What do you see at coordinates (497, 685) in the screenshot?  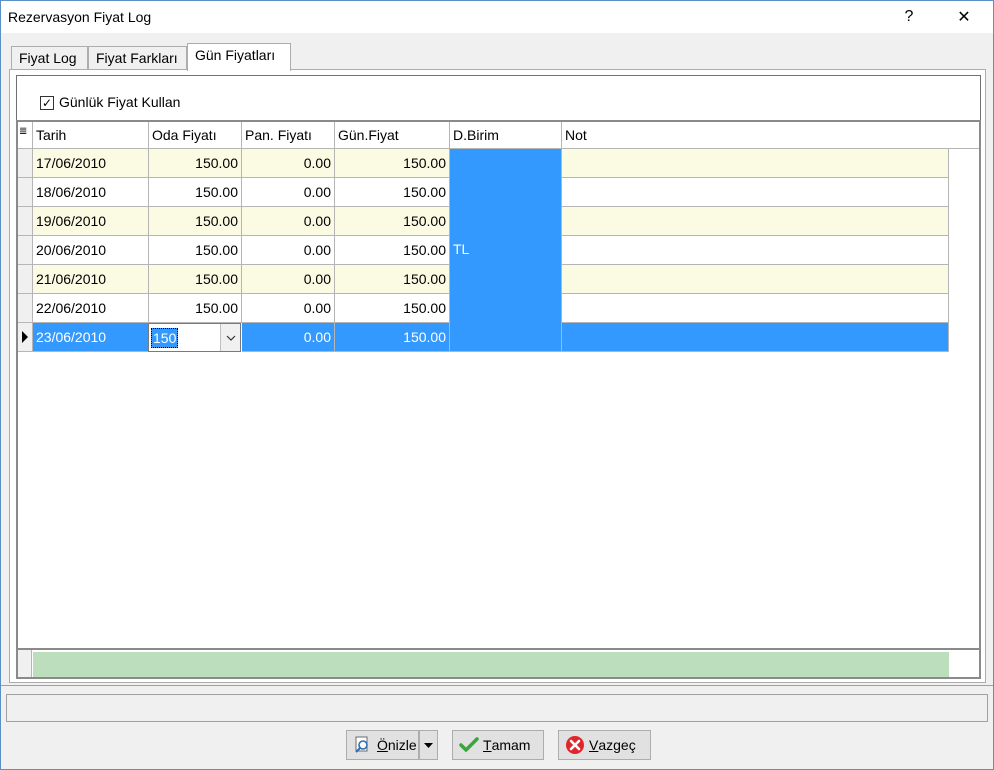 I see `separator` at bounding box center [497, 685].